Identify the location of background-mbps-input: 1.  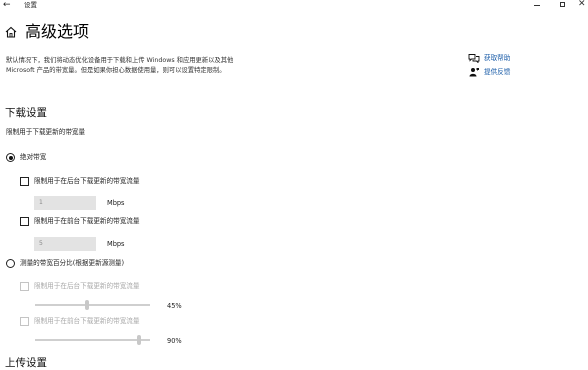
(65, 203).